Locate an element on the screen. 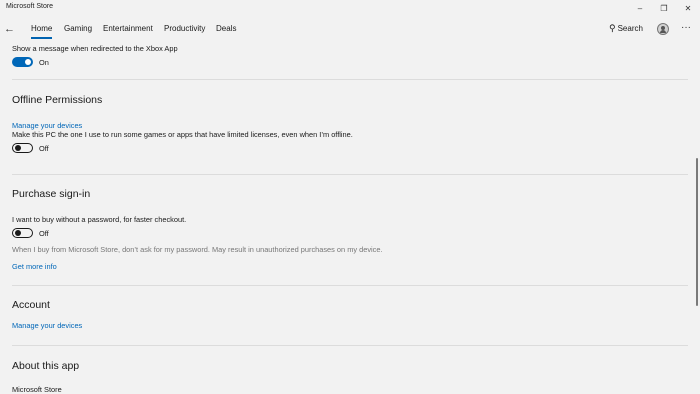 The height and width of the screenshot is (394, 700). account-manage-devices-link: Manage your devices is located at coordinates (47, 325).